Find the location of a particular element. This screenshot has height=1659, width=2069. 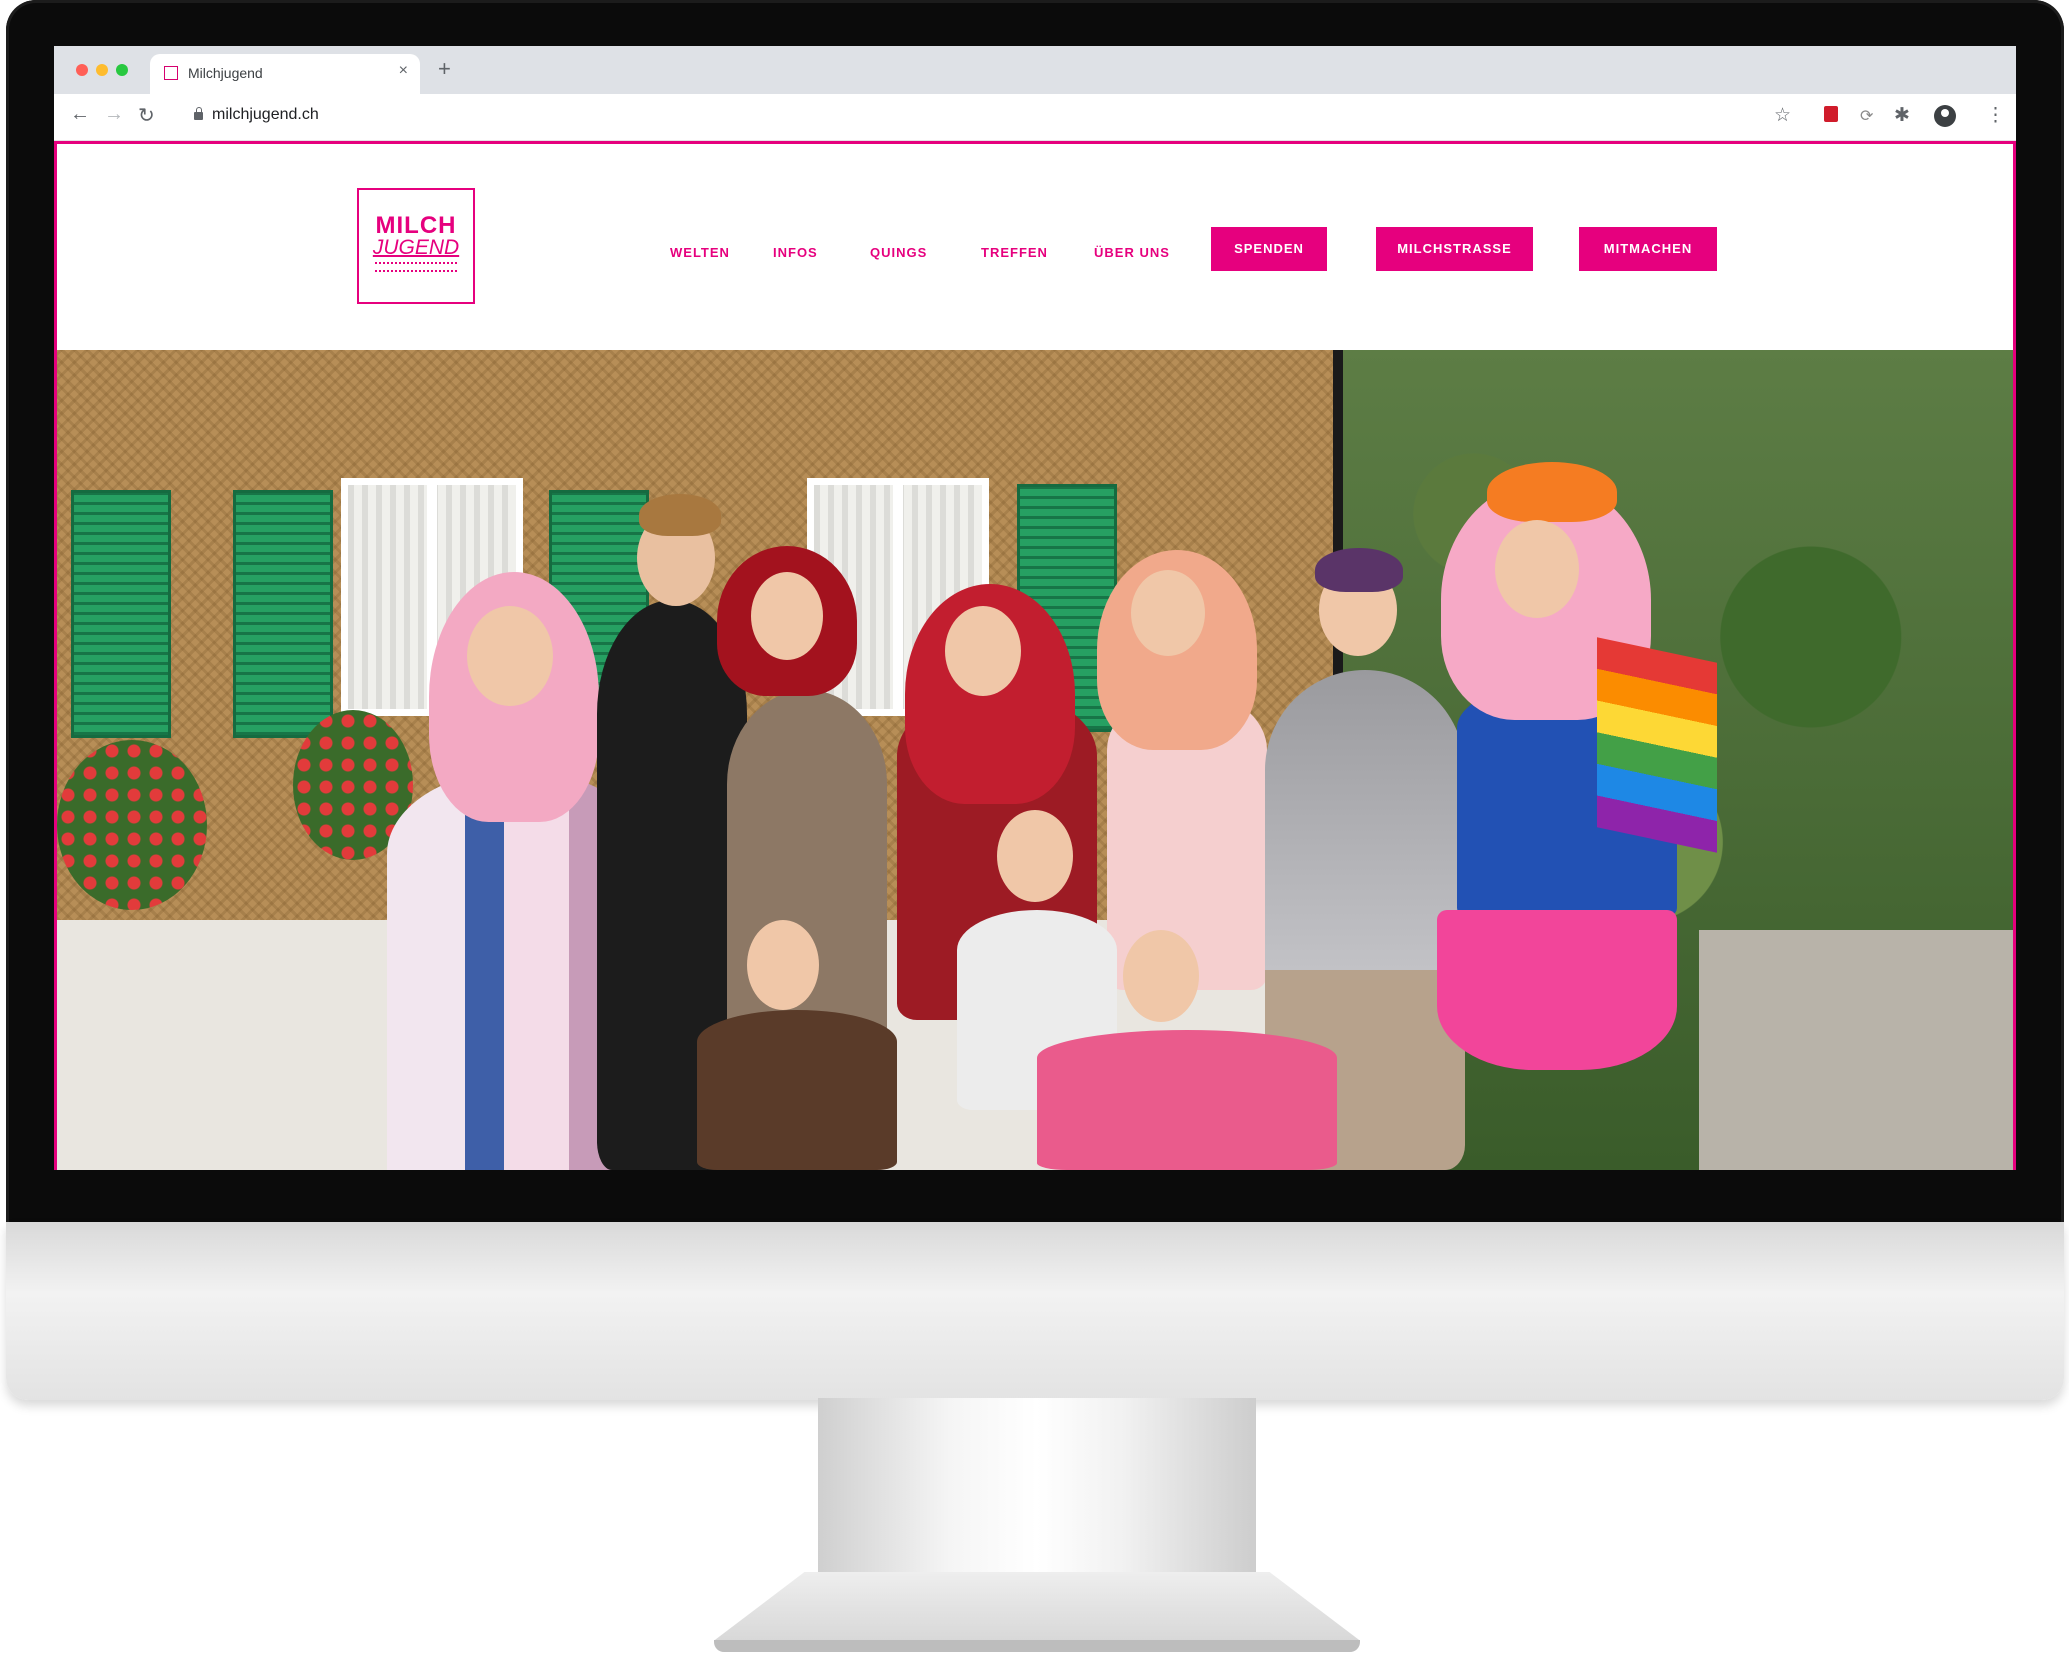

extension-icon: ⟳ is located at coordinates (1866, 116).